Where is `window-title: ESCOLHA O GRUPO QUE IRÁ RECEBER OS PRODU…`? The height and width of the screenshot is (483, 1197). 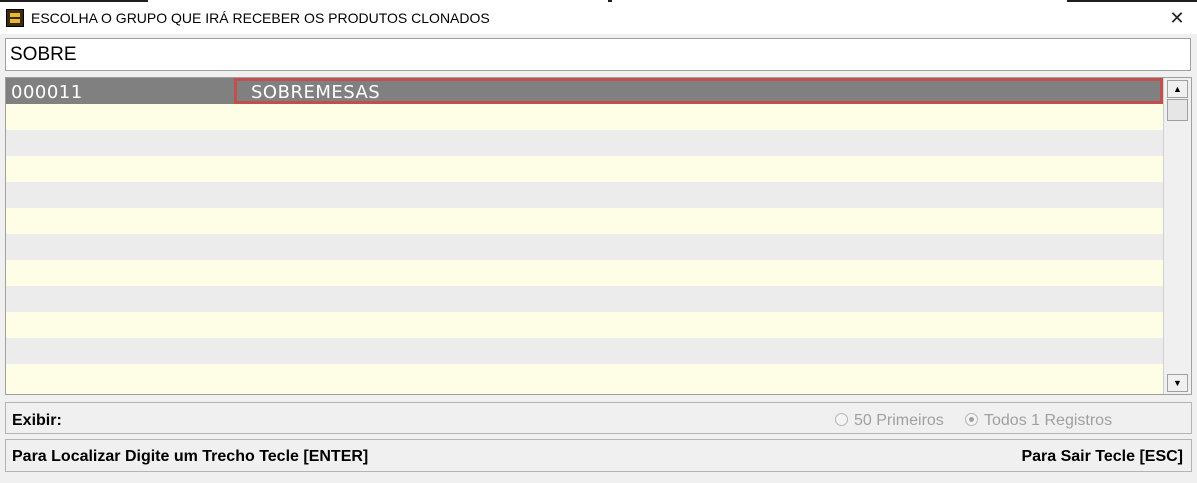 window-title: ESCOLHA O GRUPO QUE IRÁ RECEBER OS PRODU… is located at coordinates (260, 18).